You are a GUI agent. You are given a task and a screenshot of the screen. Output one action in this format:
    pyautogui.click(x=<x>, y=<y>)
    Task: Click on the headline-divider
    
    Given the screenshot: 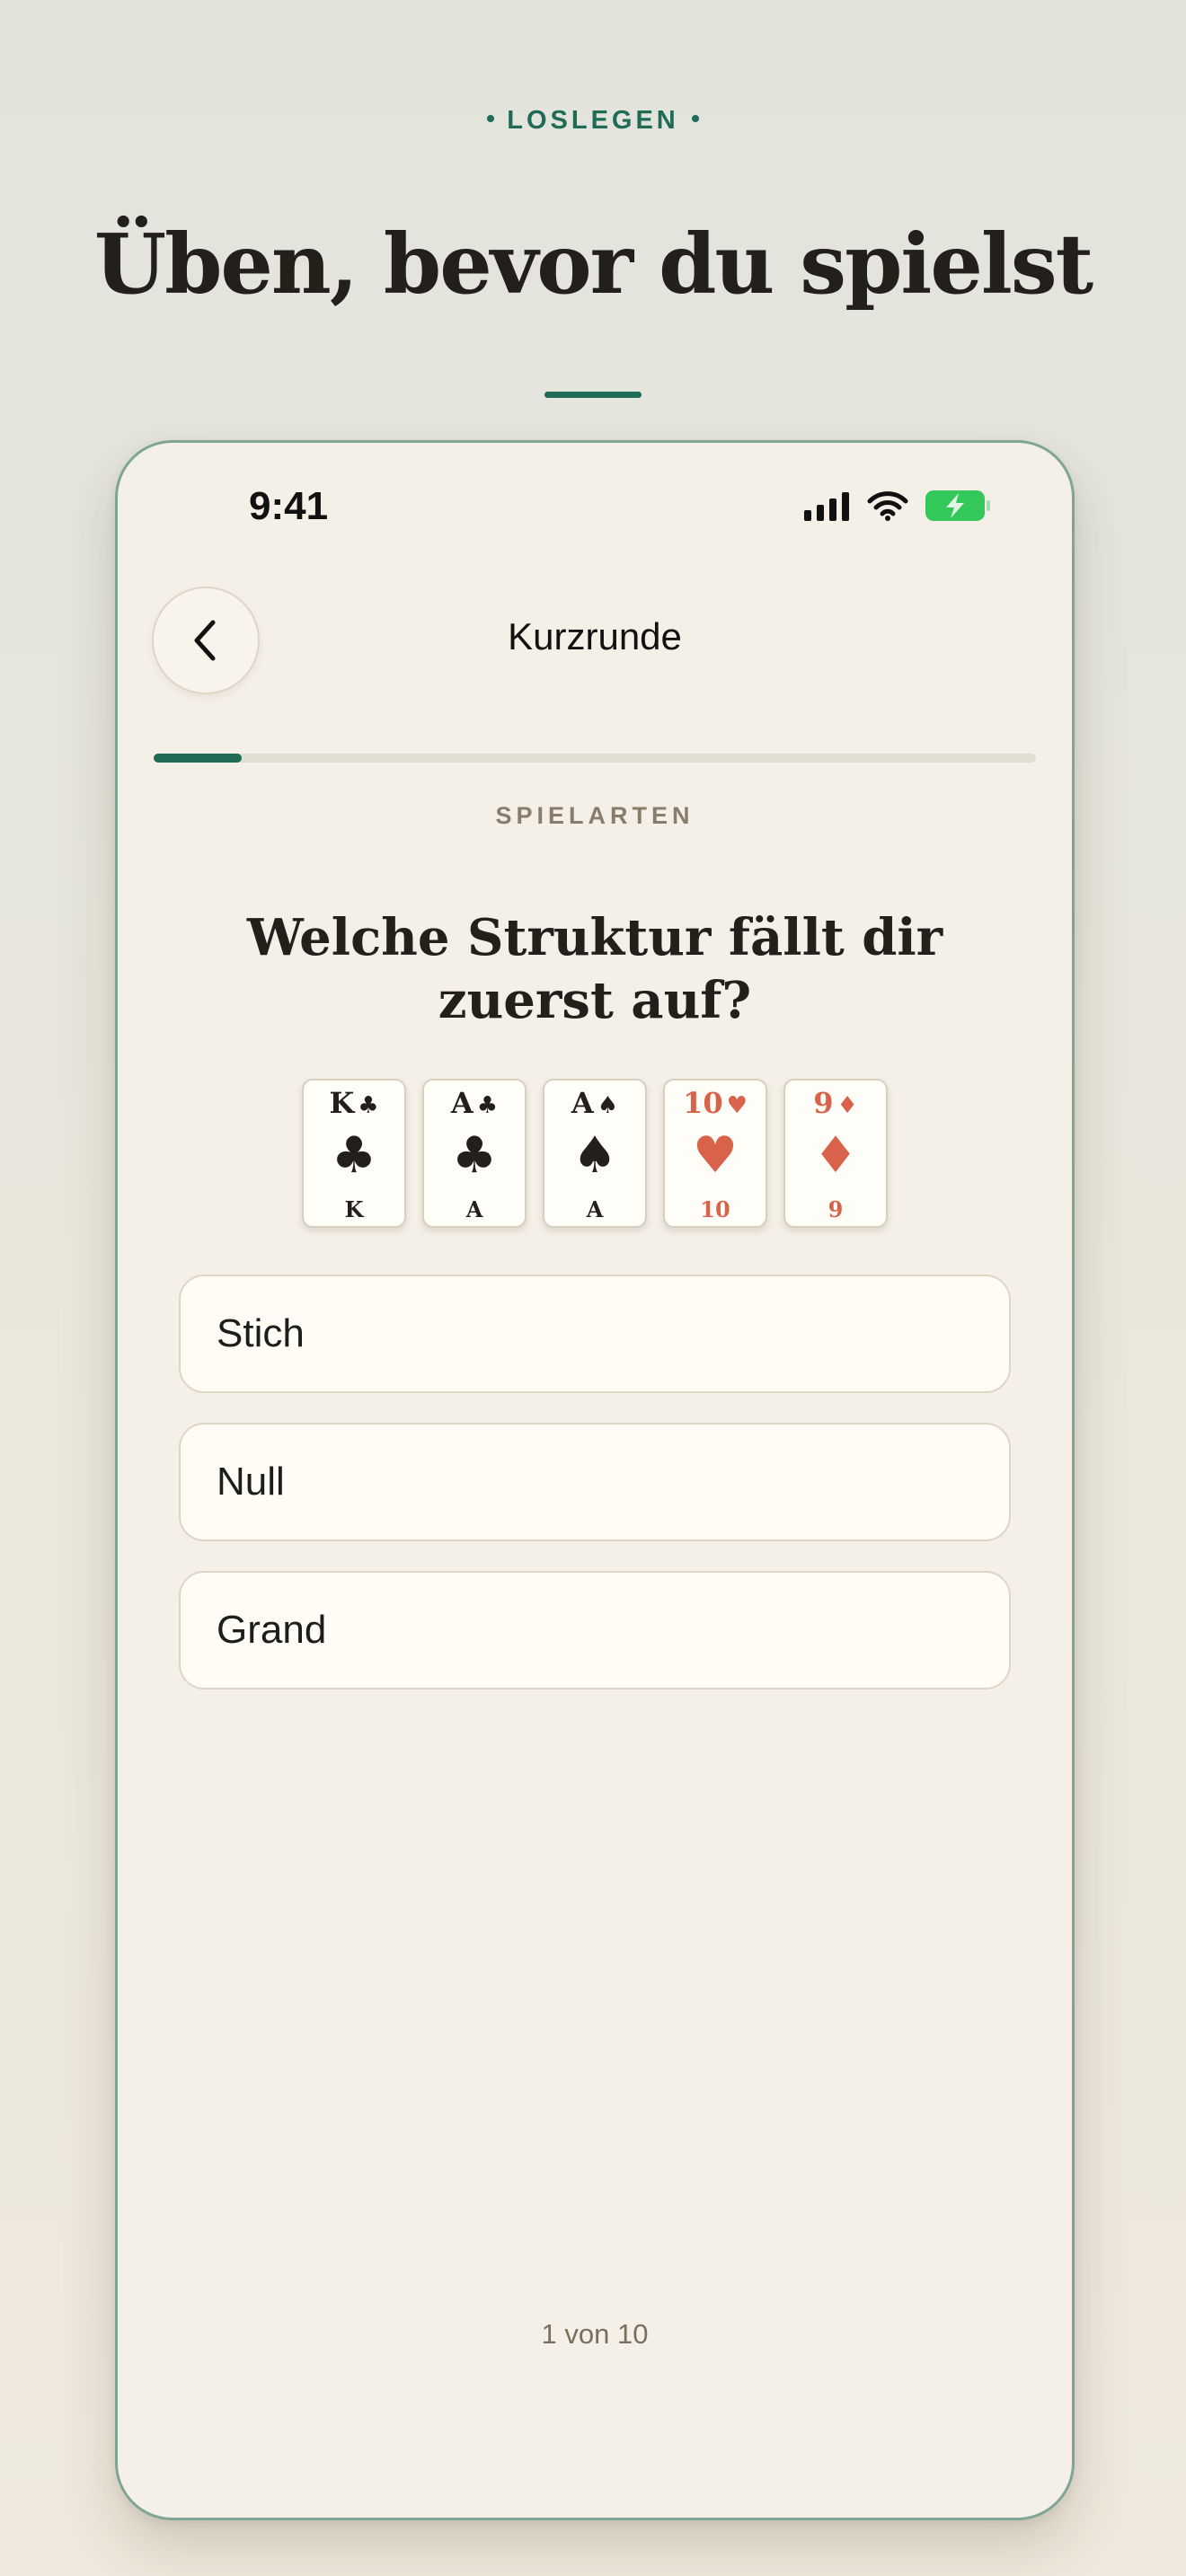 What is the action you would take?
    pyautogui.click(x=593, y=395)
    